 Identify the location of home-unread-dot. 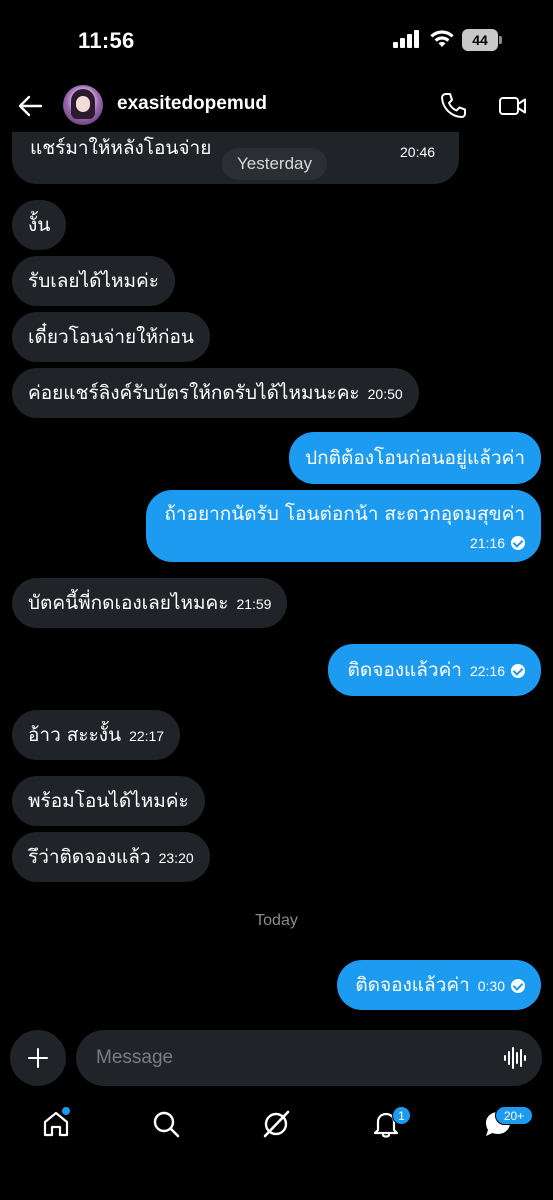
(66, 1111).